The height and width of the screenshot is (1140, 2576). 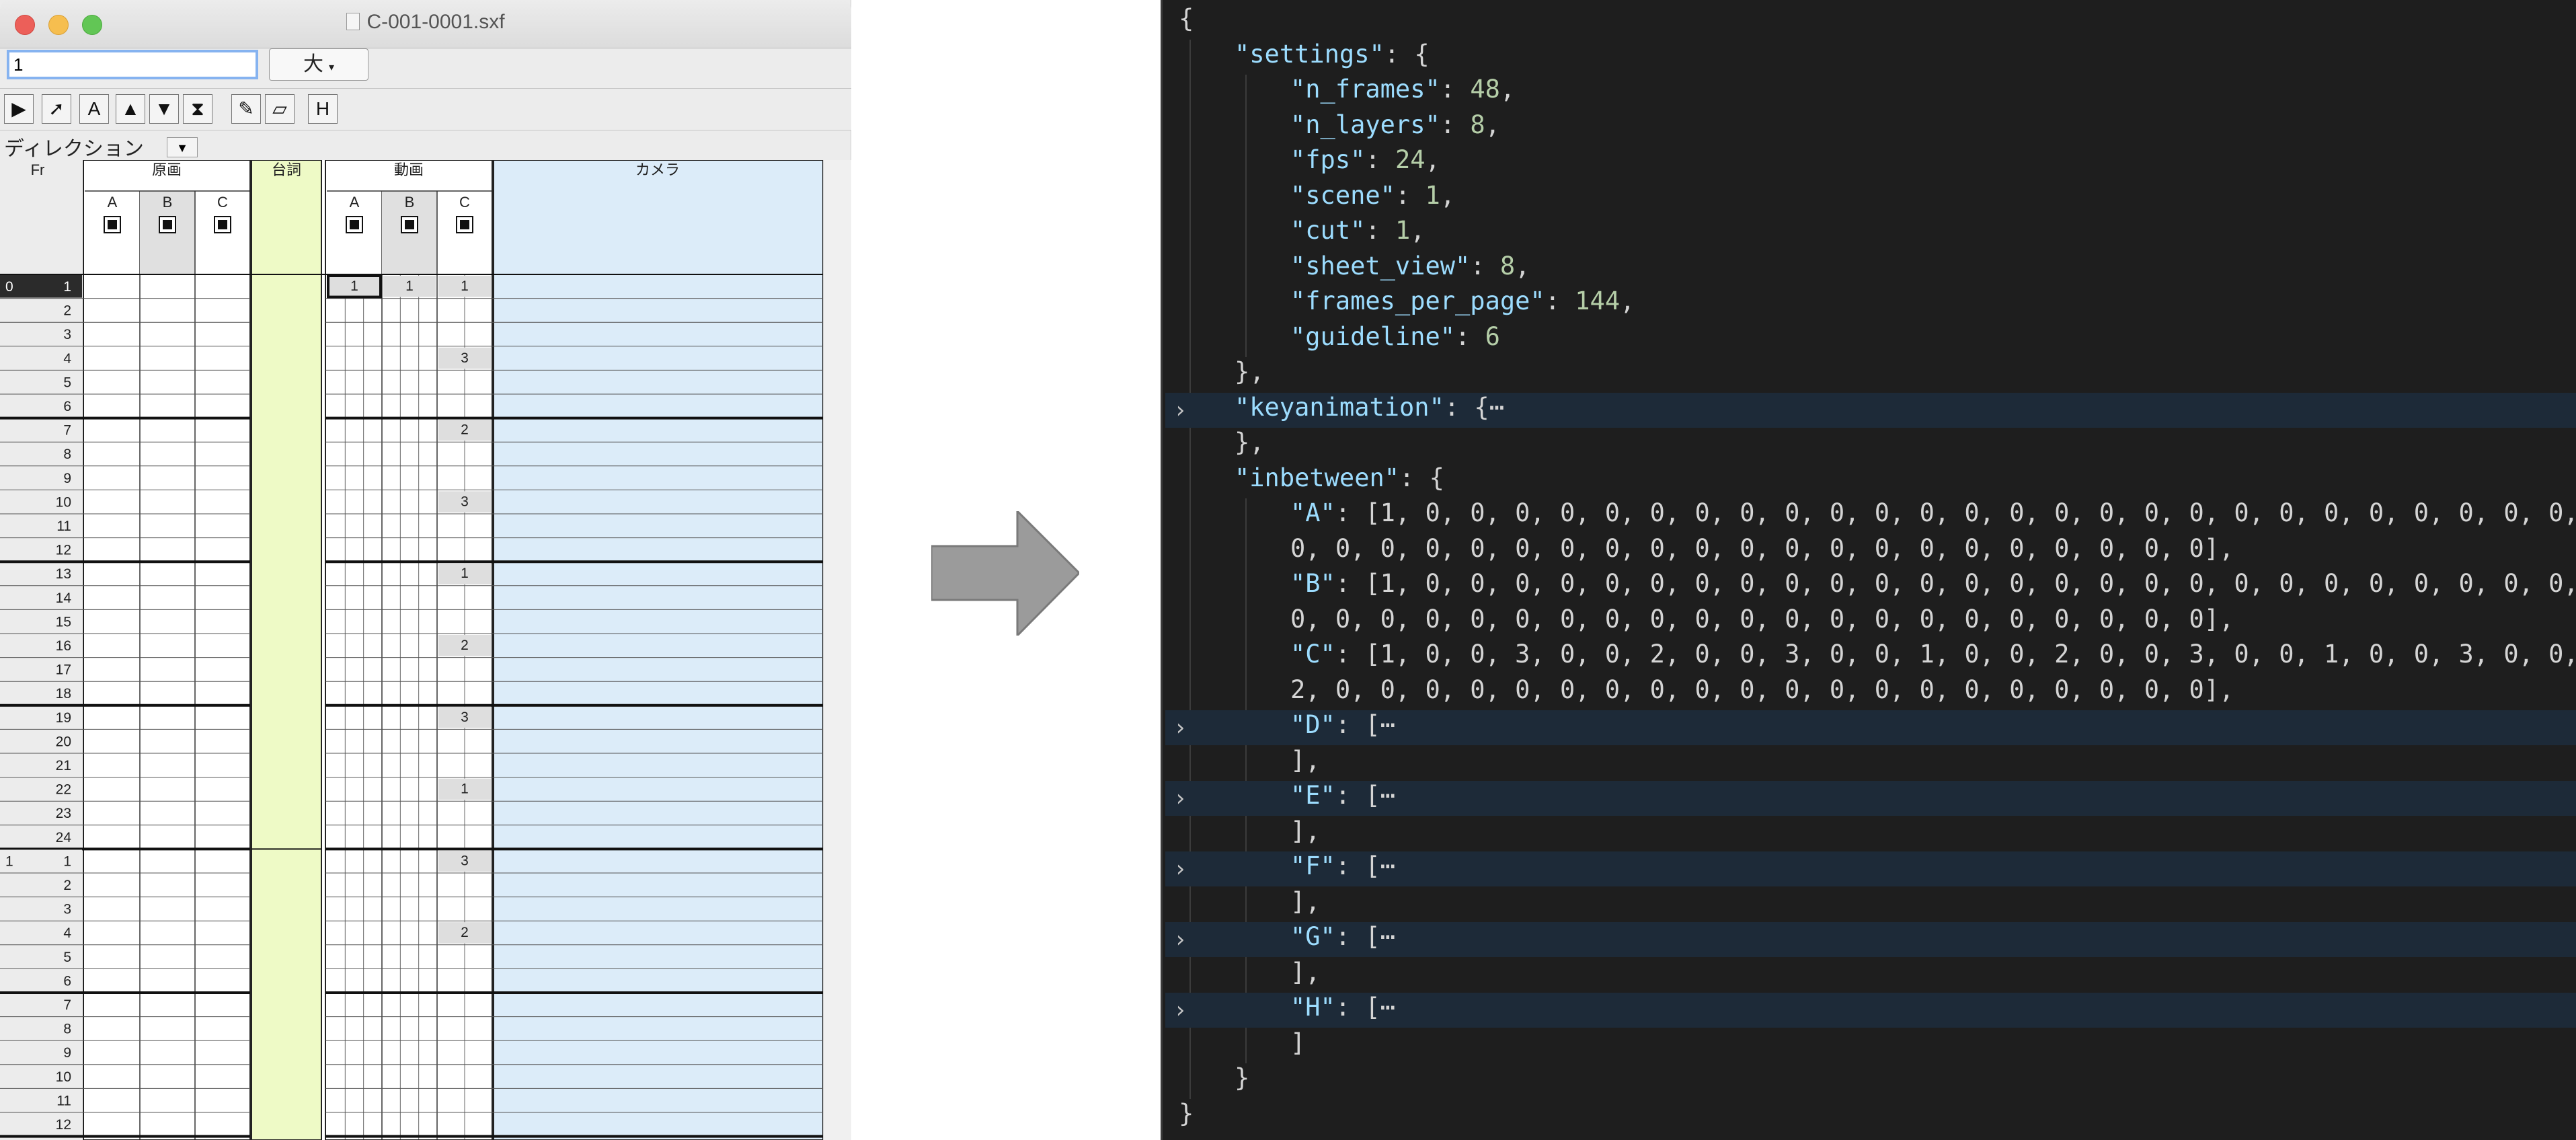 I want to click on genga-col-c-label: C, so click(x=223, y=203).